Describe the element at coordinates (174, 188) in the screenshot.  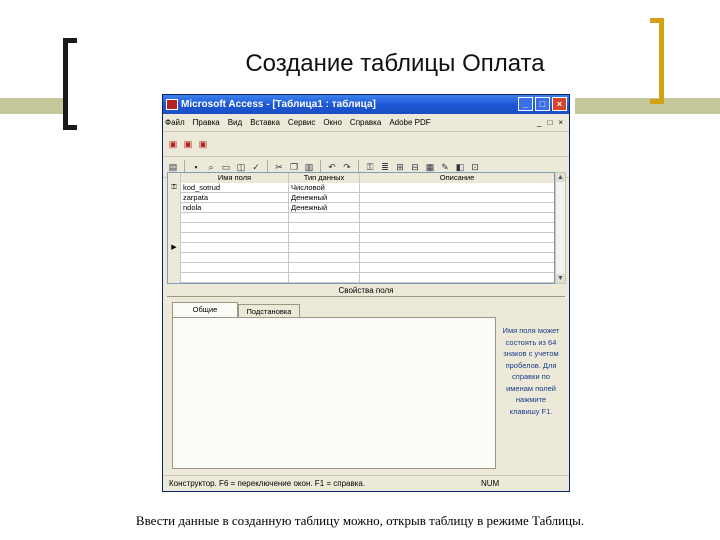
I see `primary-key-icon: ⚿` at that location.